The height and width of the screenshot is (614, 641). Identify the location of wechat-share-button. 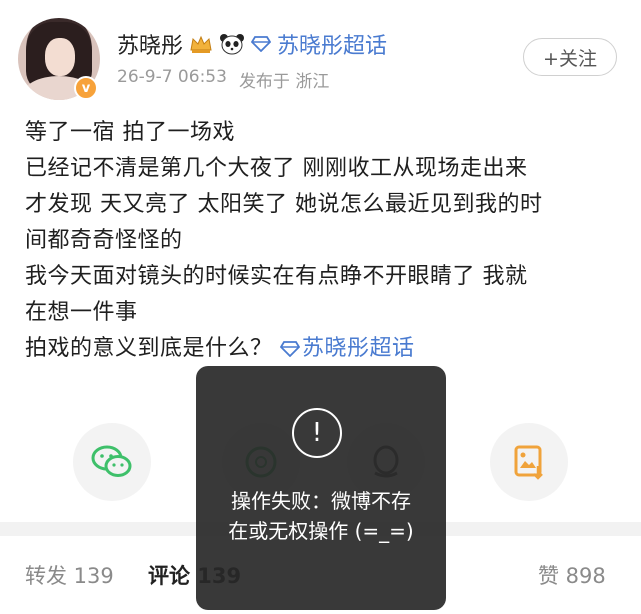
(112, 462).